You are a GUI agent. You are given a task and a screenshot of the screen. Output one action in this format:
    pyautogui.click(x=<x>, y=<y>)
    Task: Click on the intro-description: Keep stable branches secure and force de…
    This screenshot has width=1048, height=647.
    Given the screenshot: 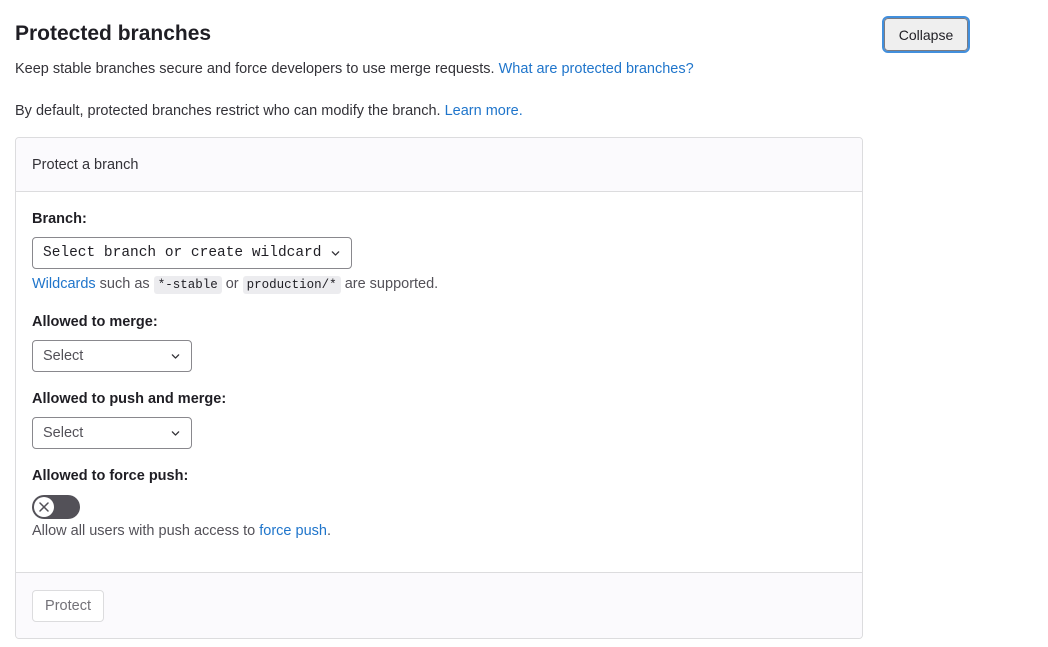 What is the action you would take?
    pyautogui.click(x=354, y=69)
    